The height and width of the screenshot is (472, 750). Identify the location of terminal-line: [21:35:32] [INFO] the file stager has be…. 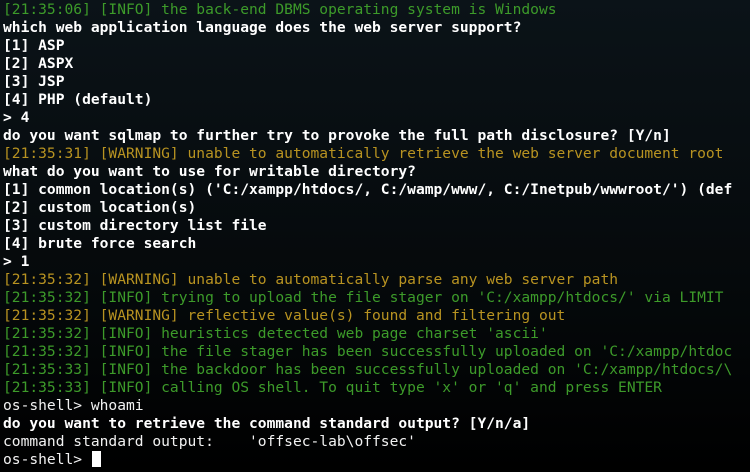
(368, 351).